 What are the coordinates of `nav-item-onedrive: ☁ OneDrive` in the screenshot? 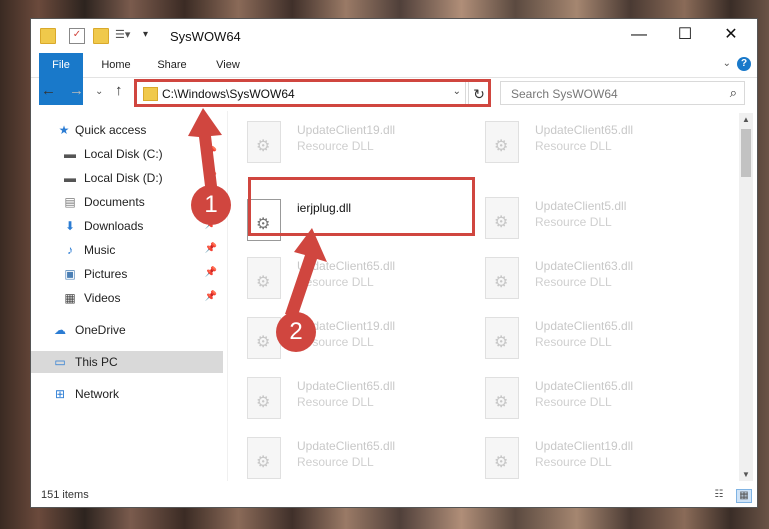 It's located at (127, 330).